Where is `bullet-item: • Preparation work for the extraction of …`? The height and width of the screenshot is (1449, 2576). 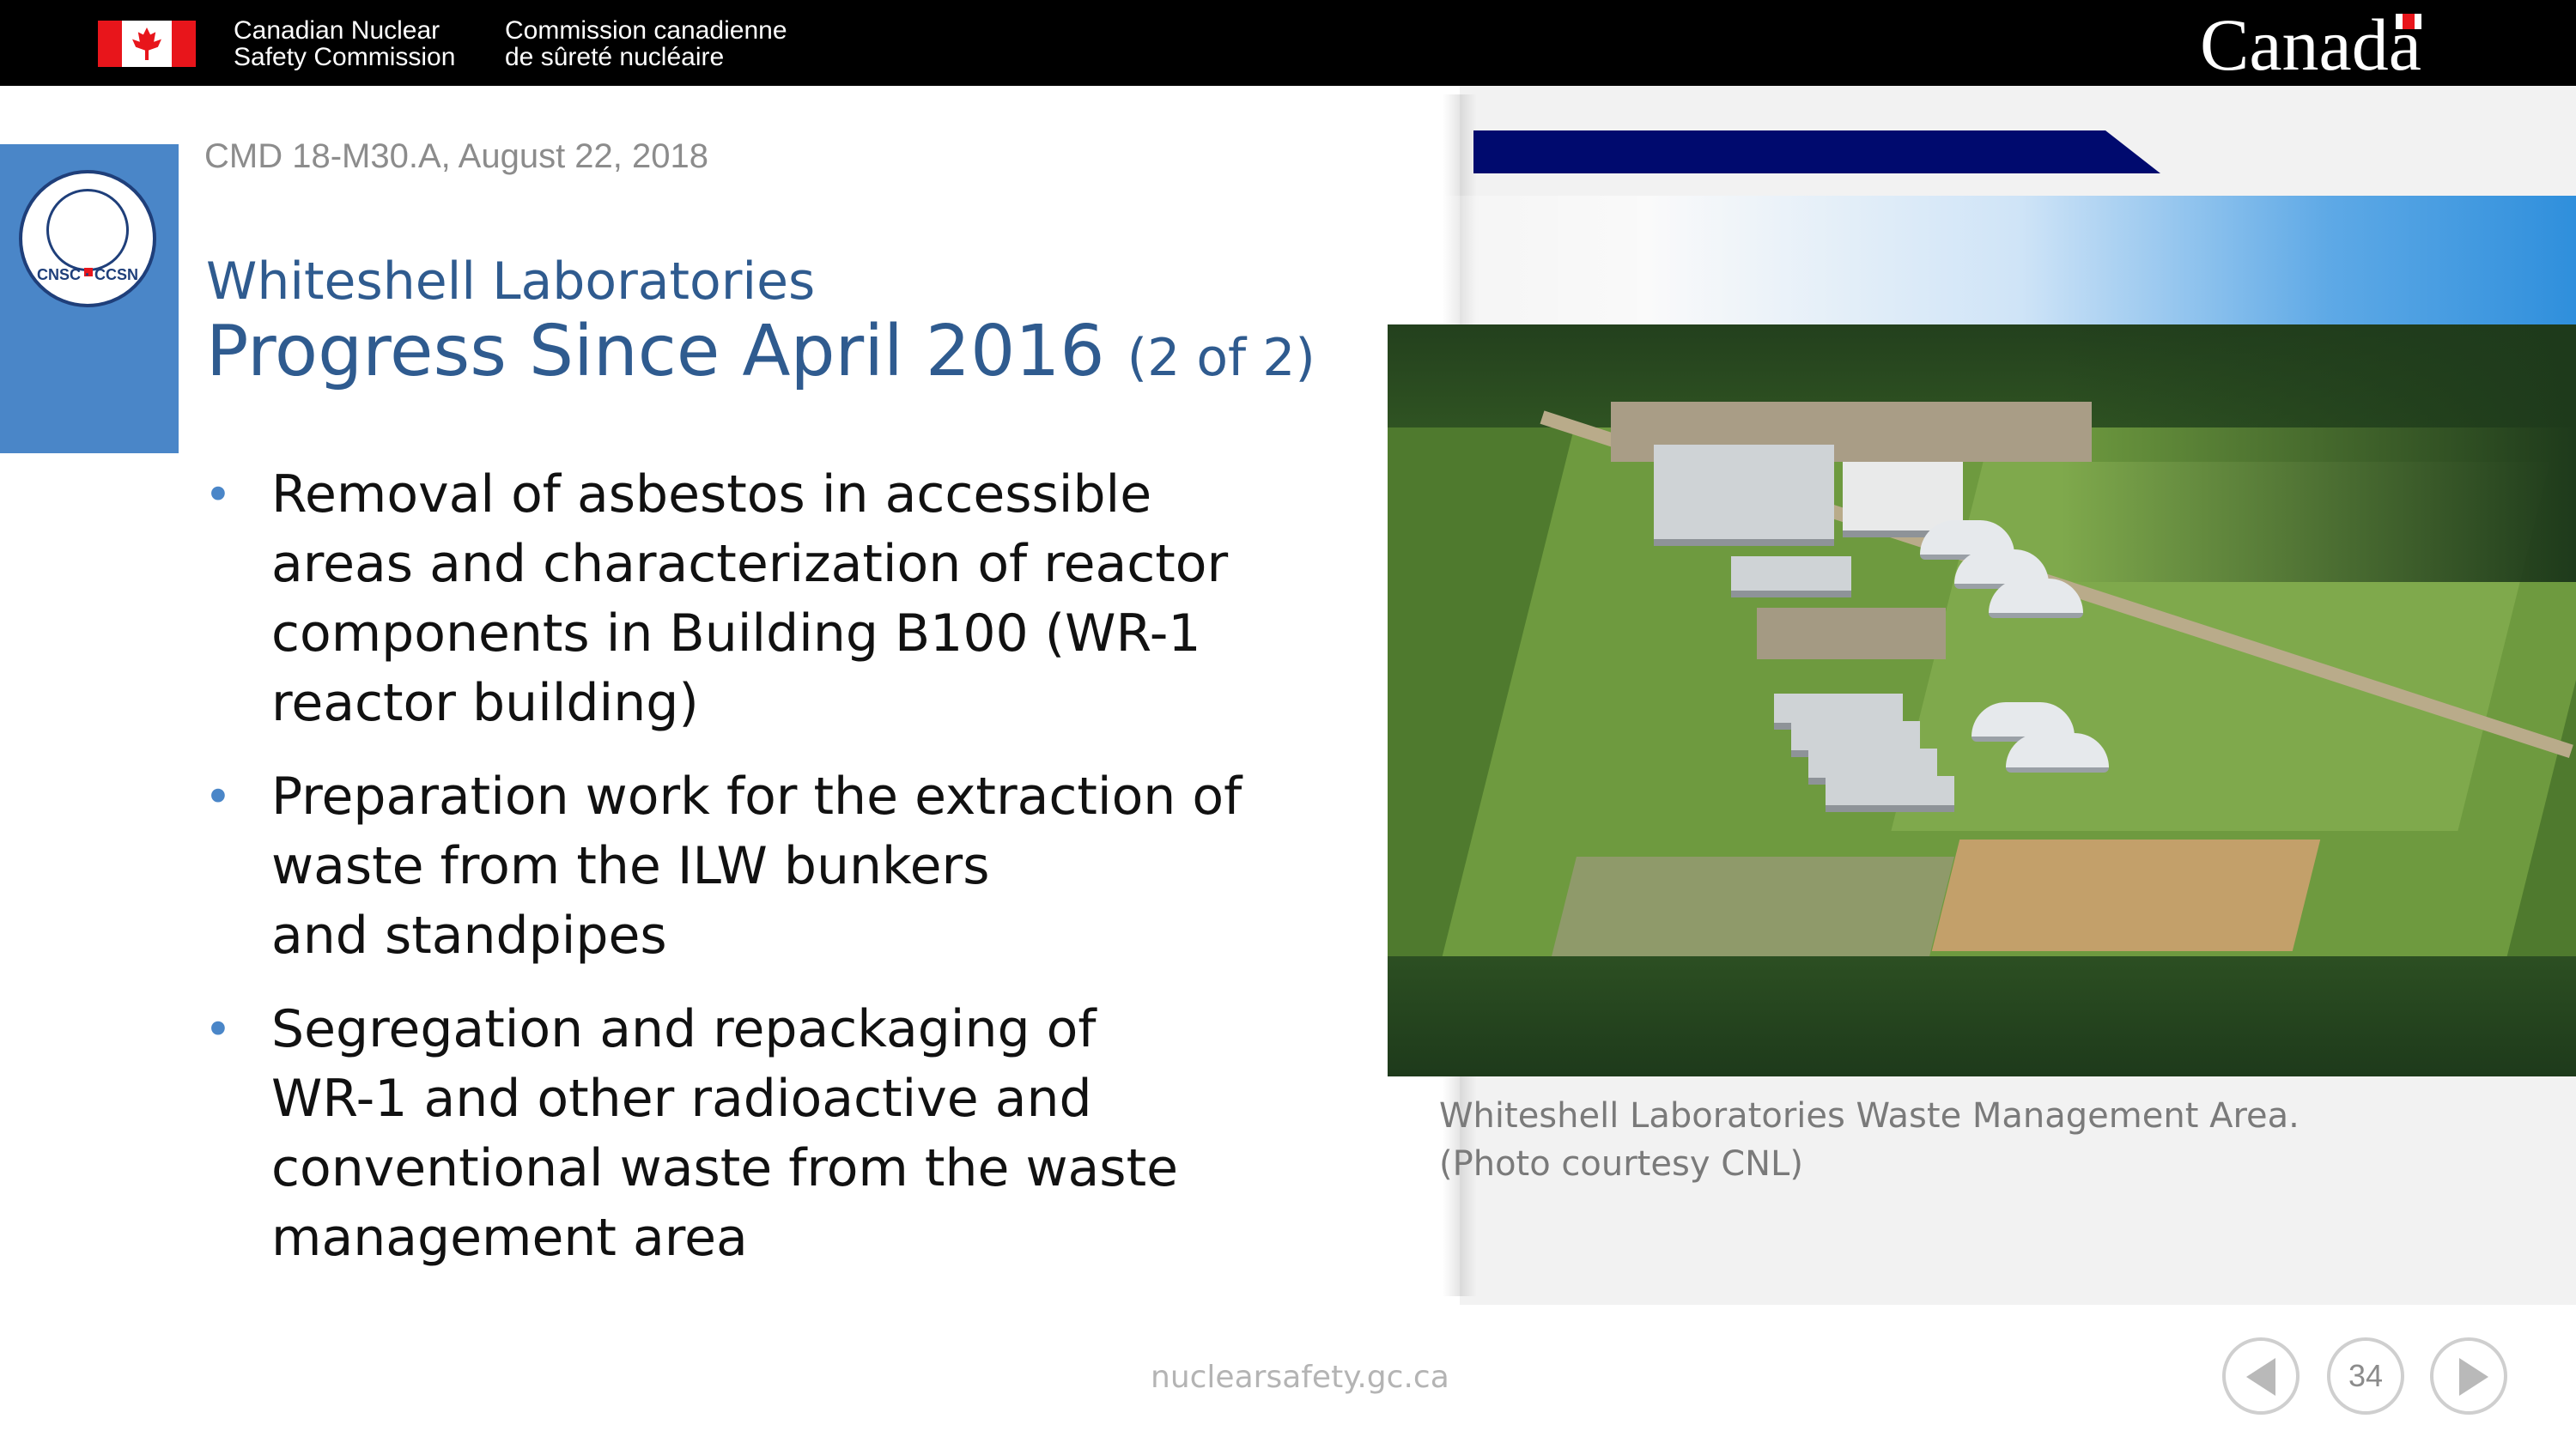
bullet-item: • Preparation work for the extraction of … is located at coordinates (788, 866).